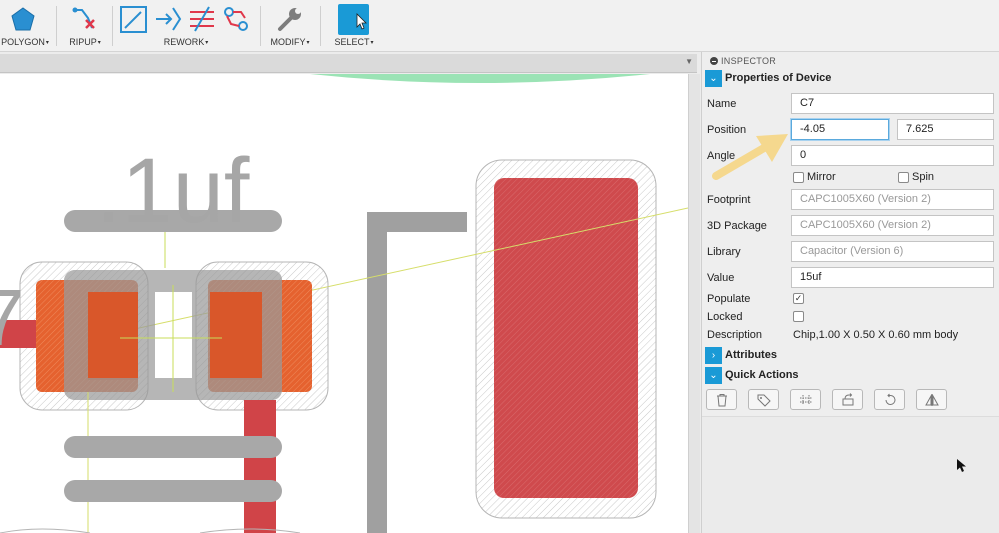  I want to click on silkscreen-frame, so click(417, 372).